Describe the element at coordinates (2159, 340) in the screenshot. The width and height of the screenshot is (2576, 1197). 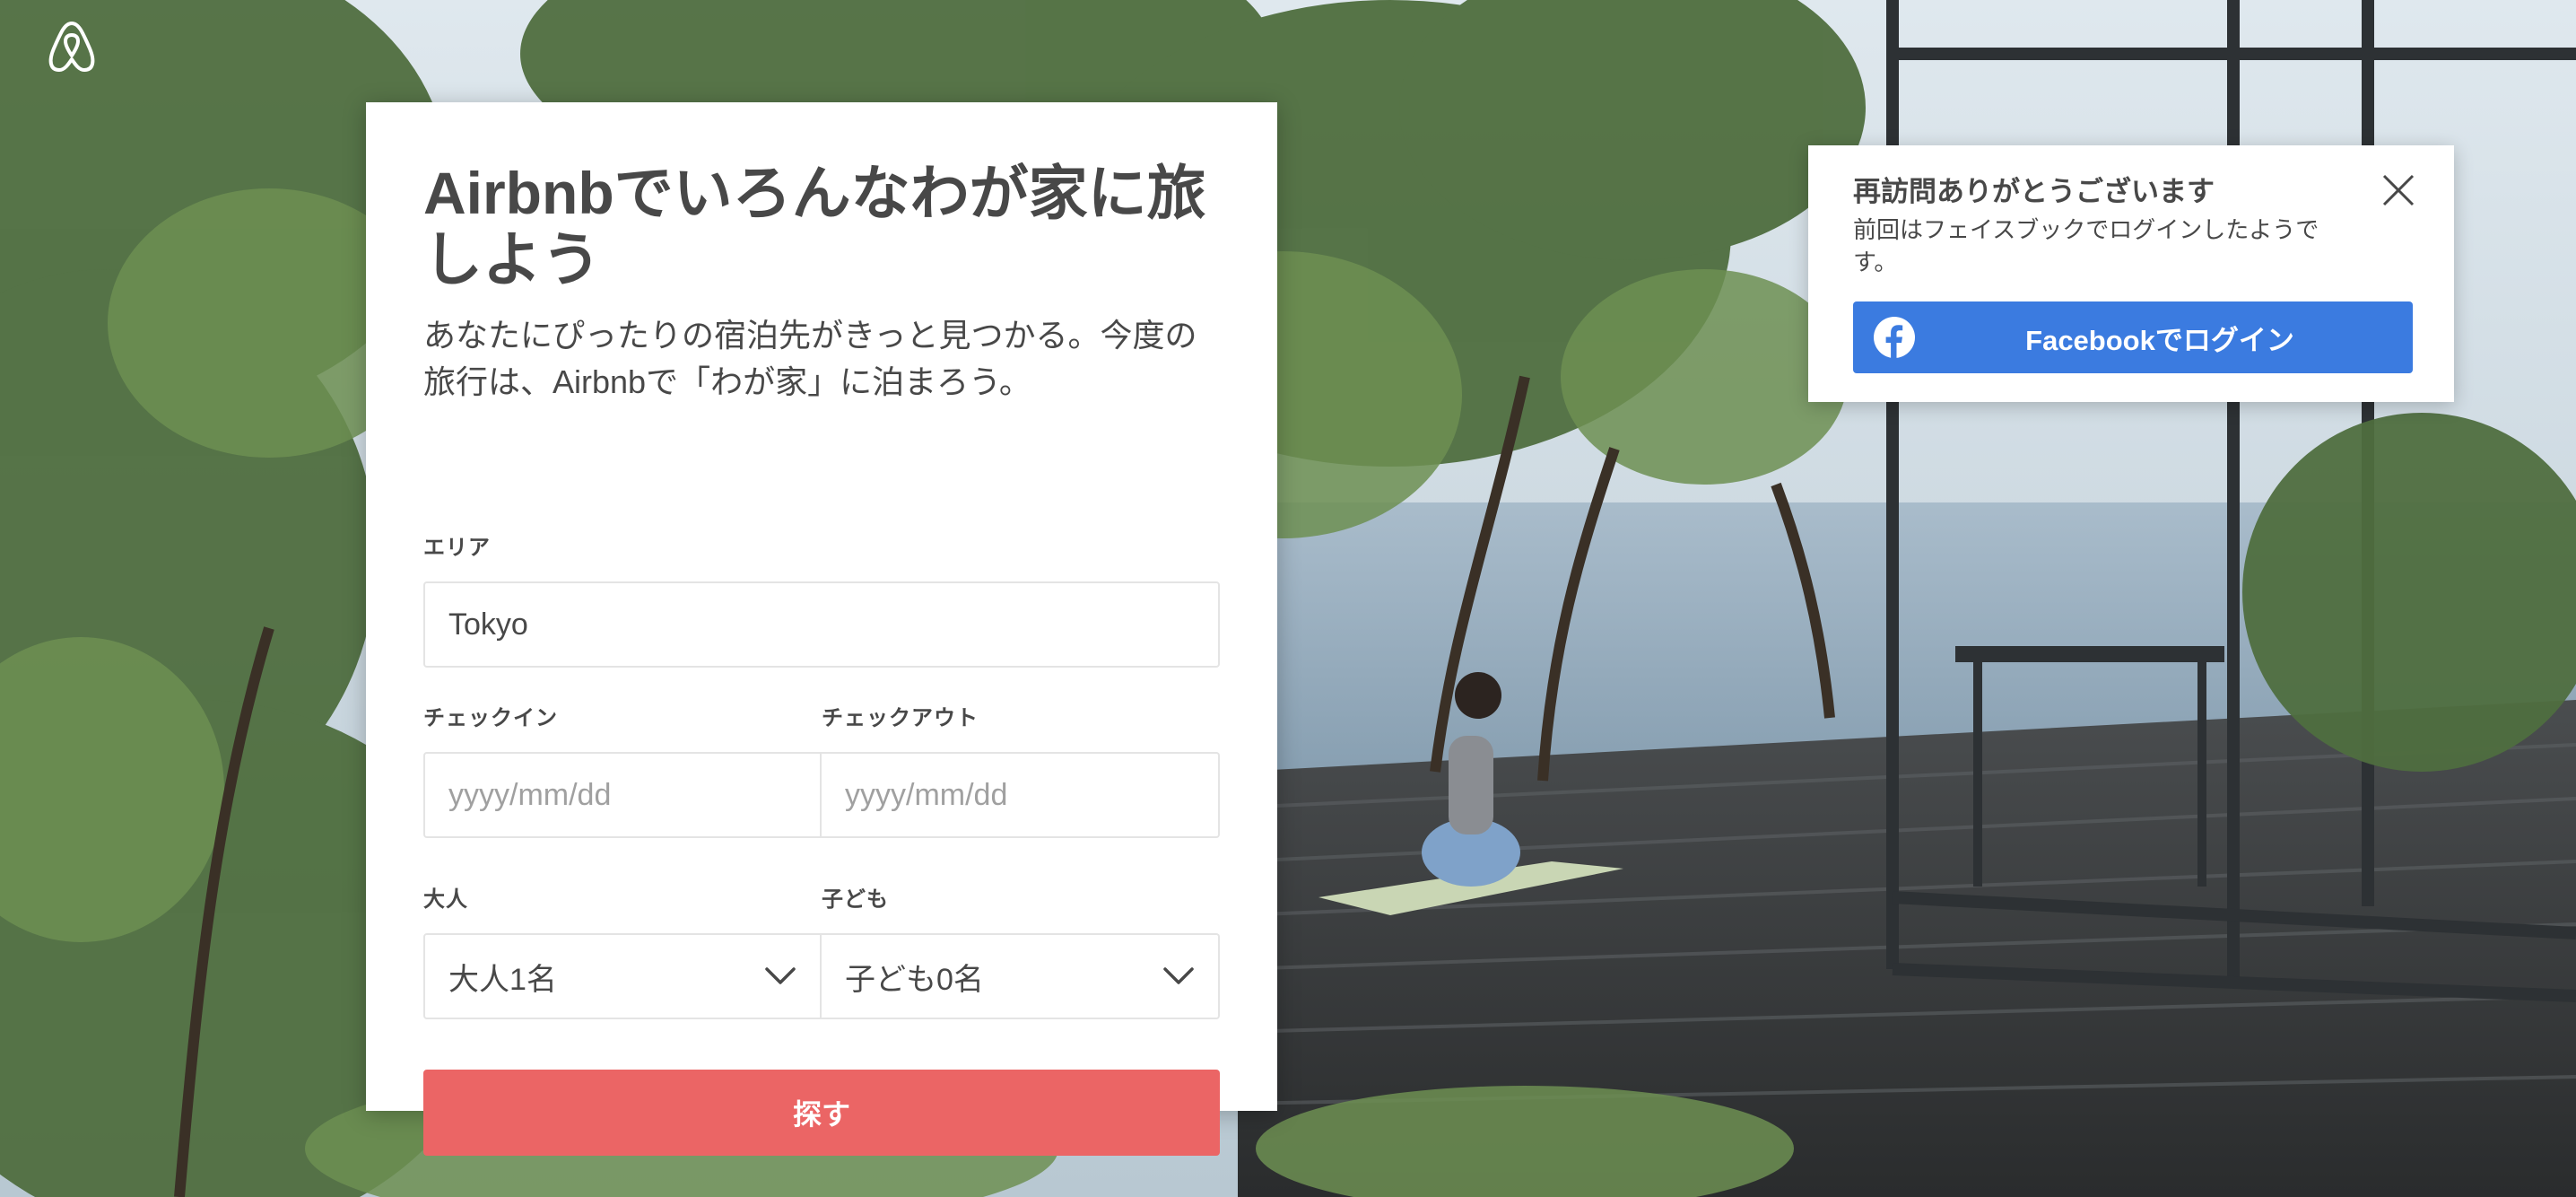
I see `facebook-login-label: Facebookでログイン` at that location.